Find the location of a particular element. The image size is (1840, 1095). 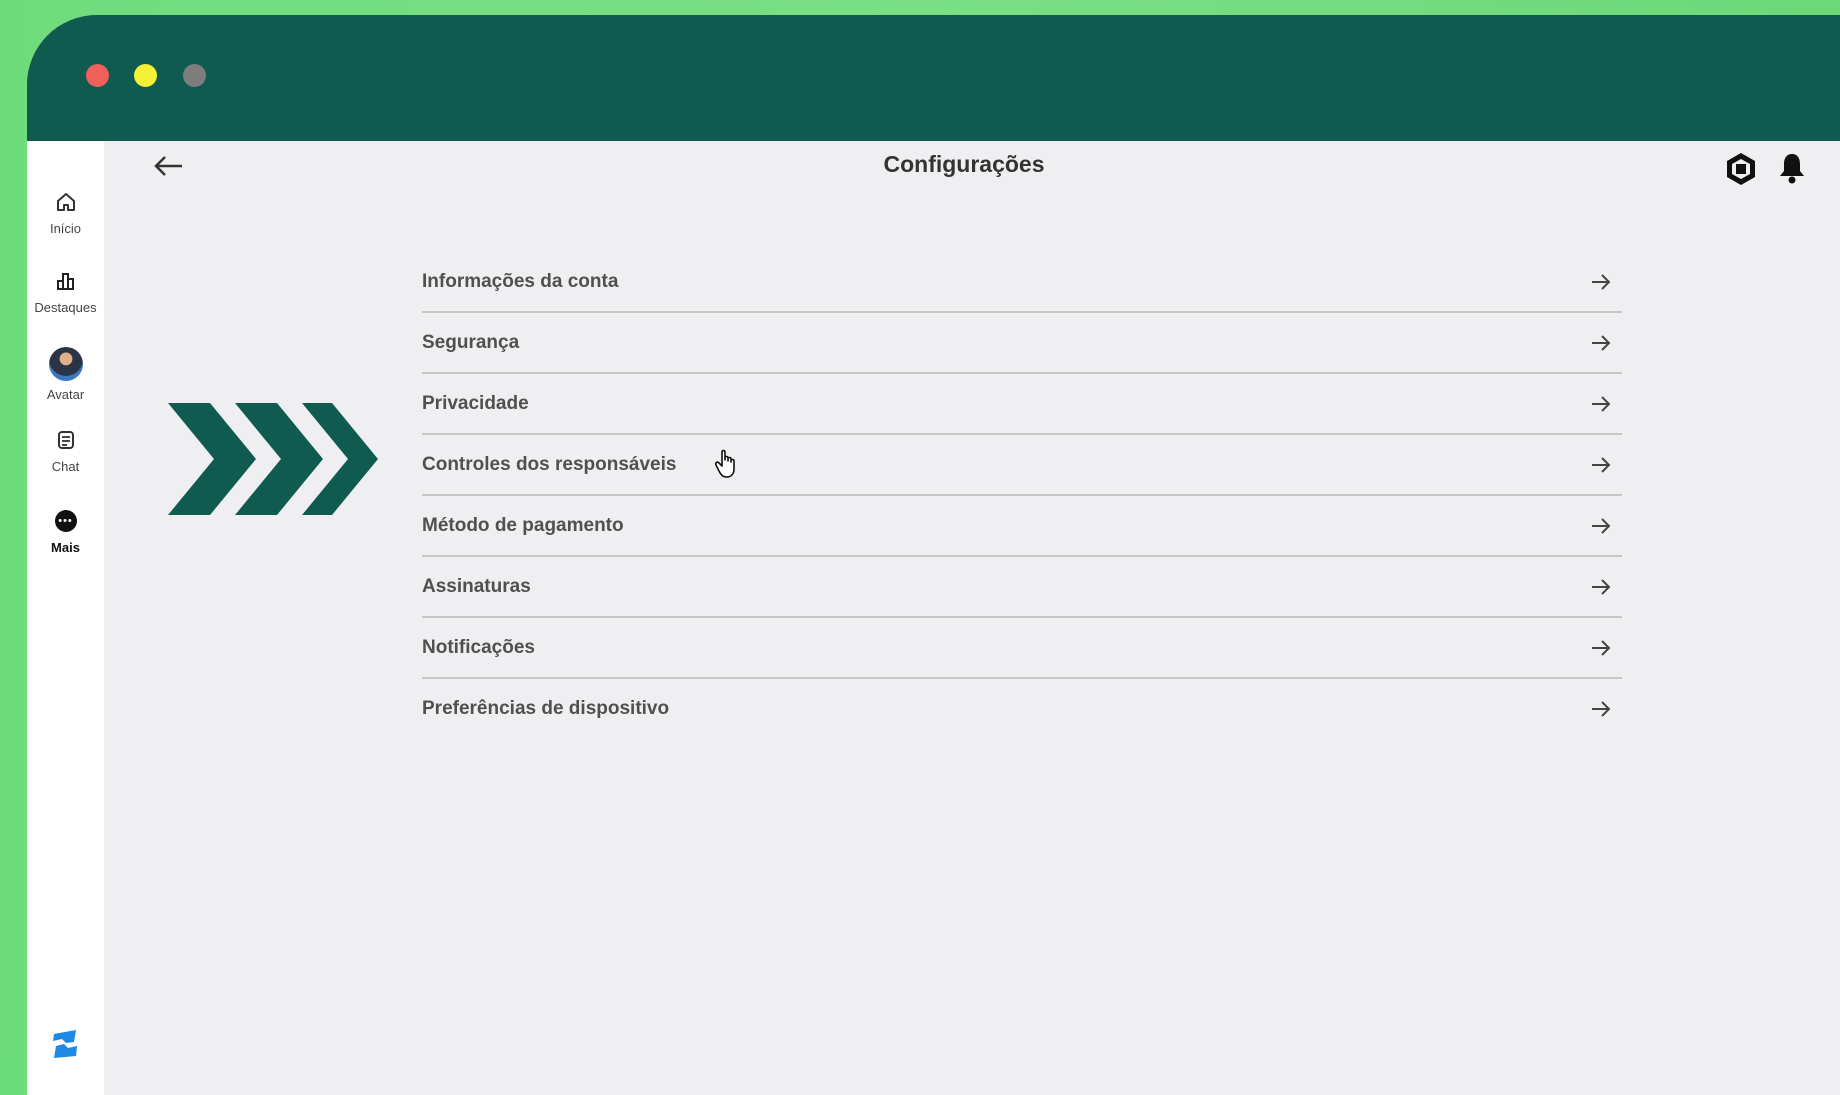

sidebar-item-chat: Chat is located at coordinates (65, 450).